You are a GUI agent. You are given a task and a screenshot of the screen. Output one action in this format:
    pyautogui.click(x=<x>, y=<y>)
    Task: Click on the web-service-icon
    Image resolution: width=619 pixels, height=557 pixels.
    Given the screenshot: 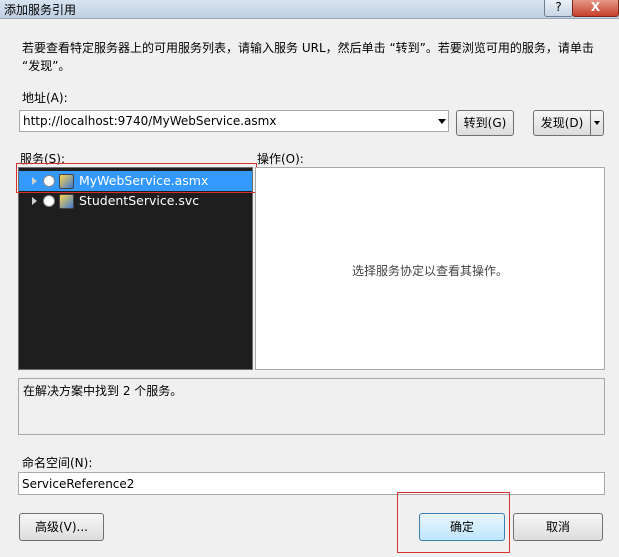 What is the action you would take?
    pyautogui.click(x=66, y=201)
    